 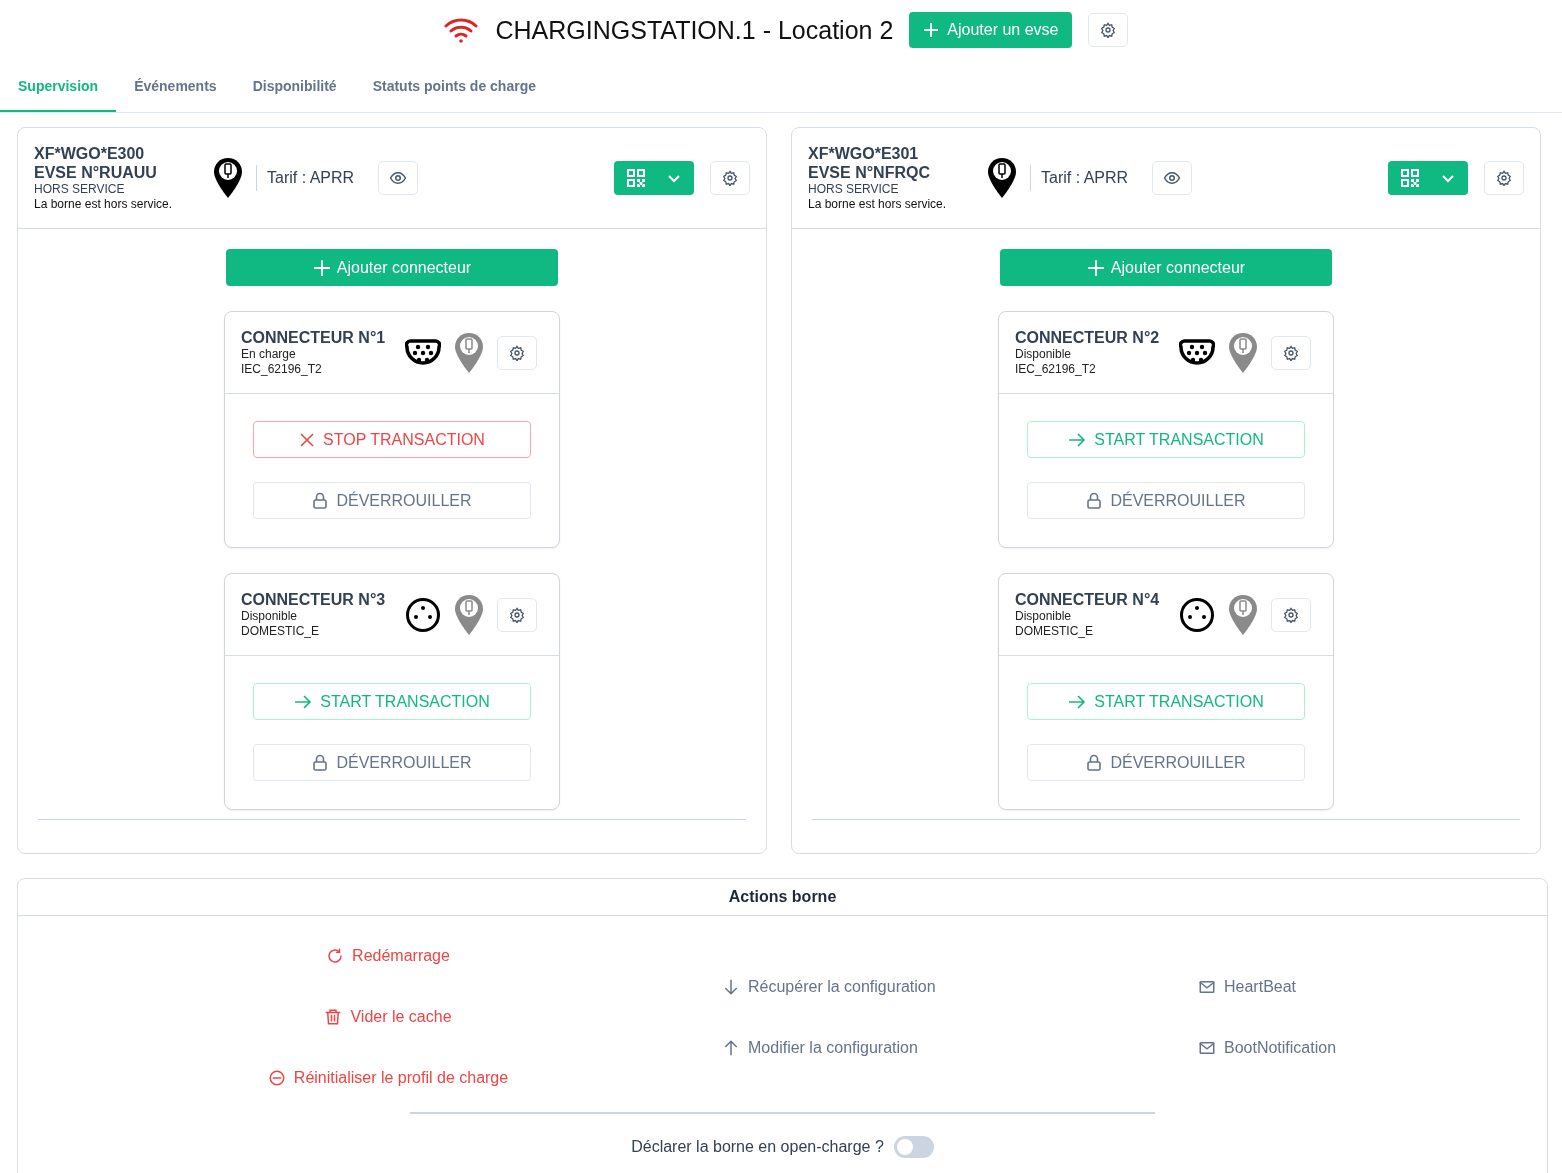 What do you see at coordinates (694, 30) in the screenshot?
I see `station-title: CHARGINGSTATION.1 - Location 2` at bounding box center [694, 30].